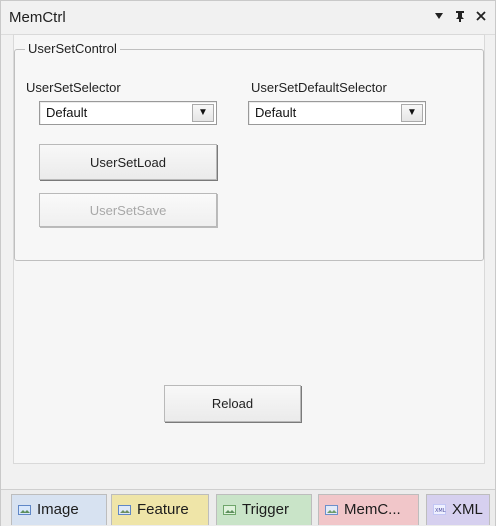  What do you see at coordinates (37, 17) in the screenshot?
I see `window-title: MemCtrl` at bounding box center [37, 17].